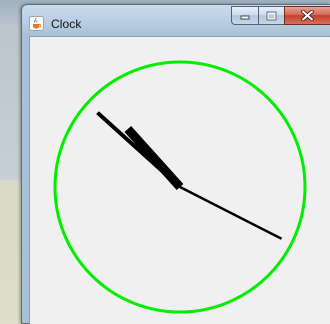 Image resolution: width=330 pixels, height=324 pixels. I want to click on second-hand, so click(231, 212).